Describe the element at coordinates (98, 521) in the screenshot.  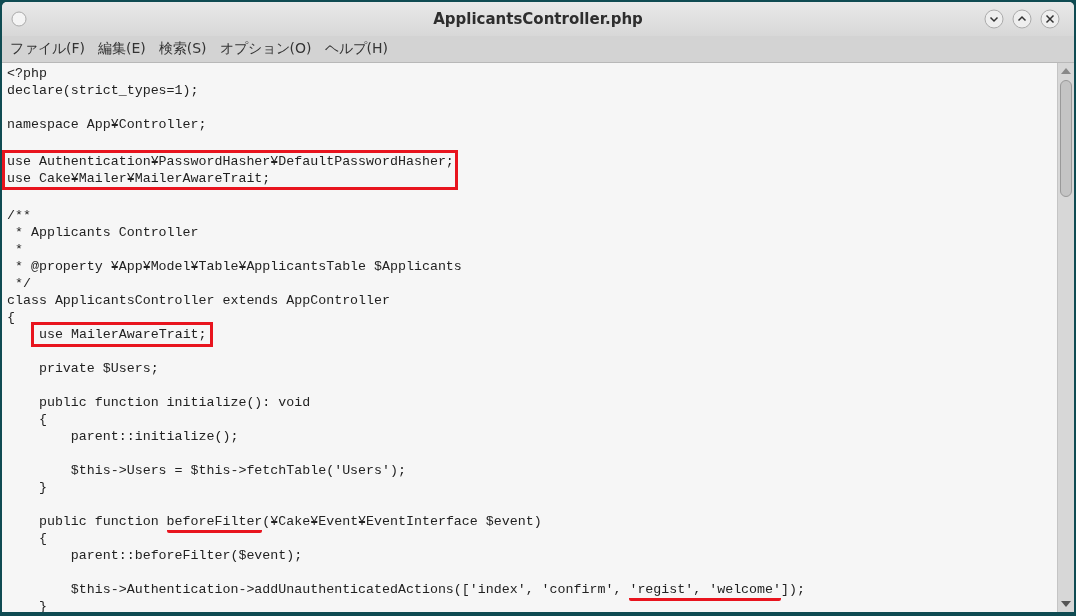
I see `code-text: public function` at that location.